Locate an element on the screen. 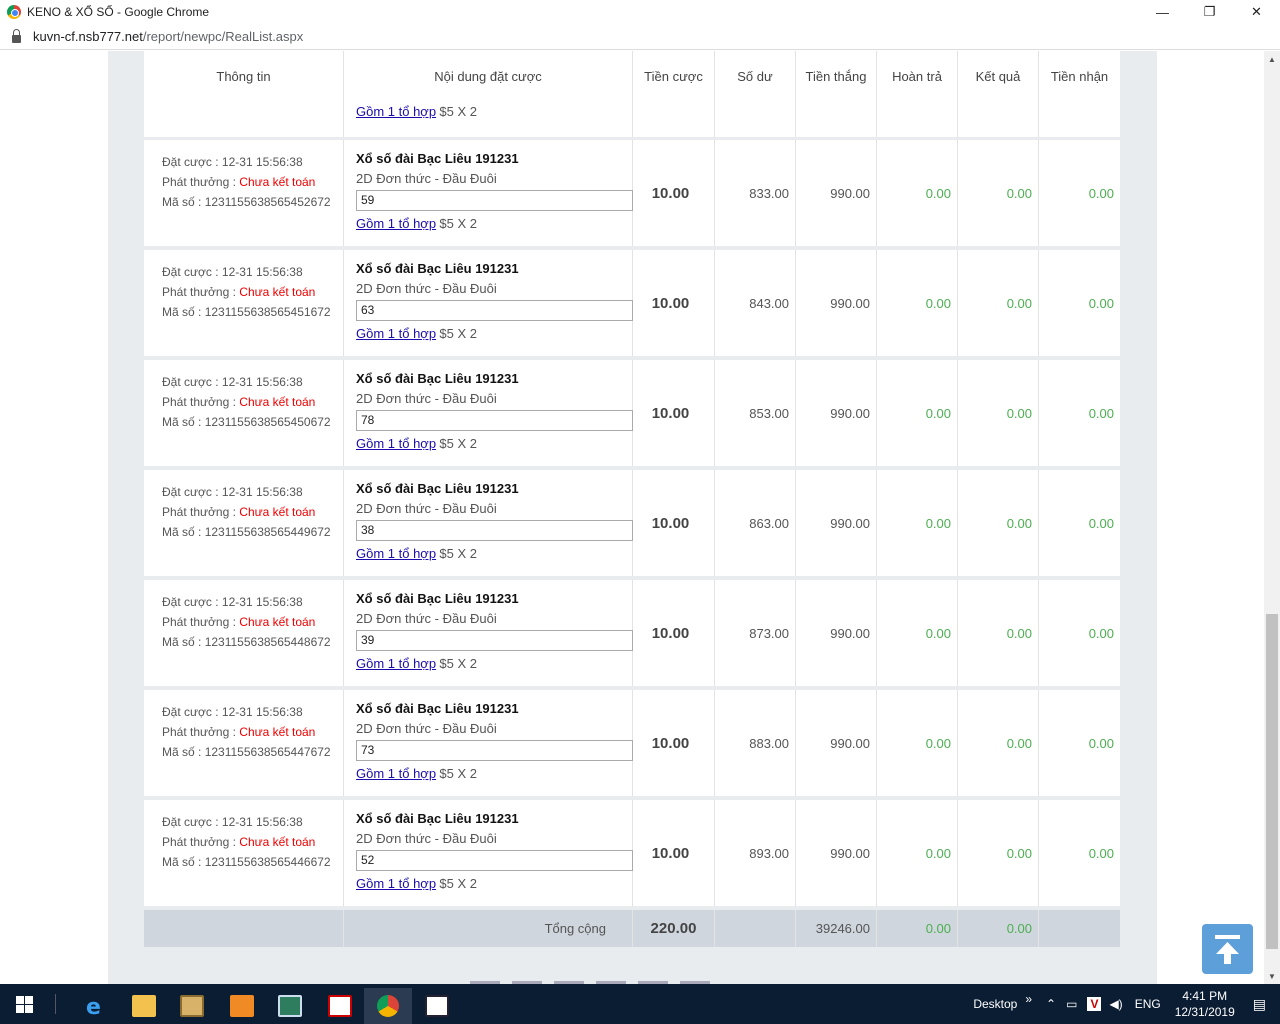 The image size is (1280, 1024). restore-button: ❐ is located at coordinates (1209, 12).